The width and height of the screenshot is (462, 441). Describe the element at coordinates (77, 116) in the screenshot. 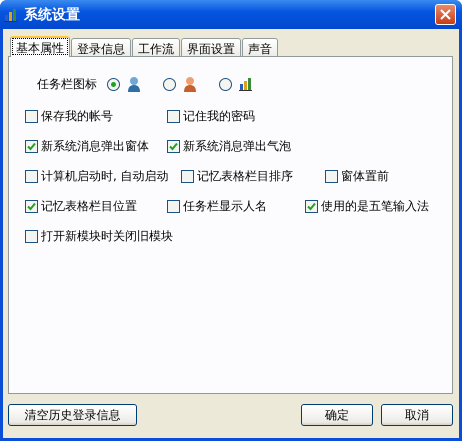

I see `checkbox-label: 保存我的帐号` at that location.